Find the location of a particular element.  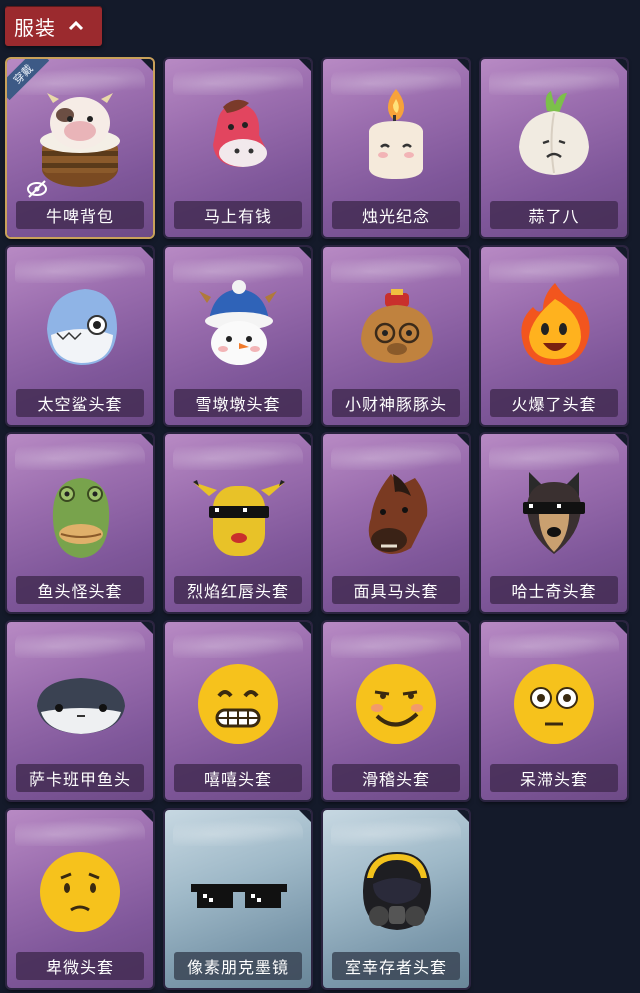

item-name: 太空鲨头套 is located at coordinates (80, 404).